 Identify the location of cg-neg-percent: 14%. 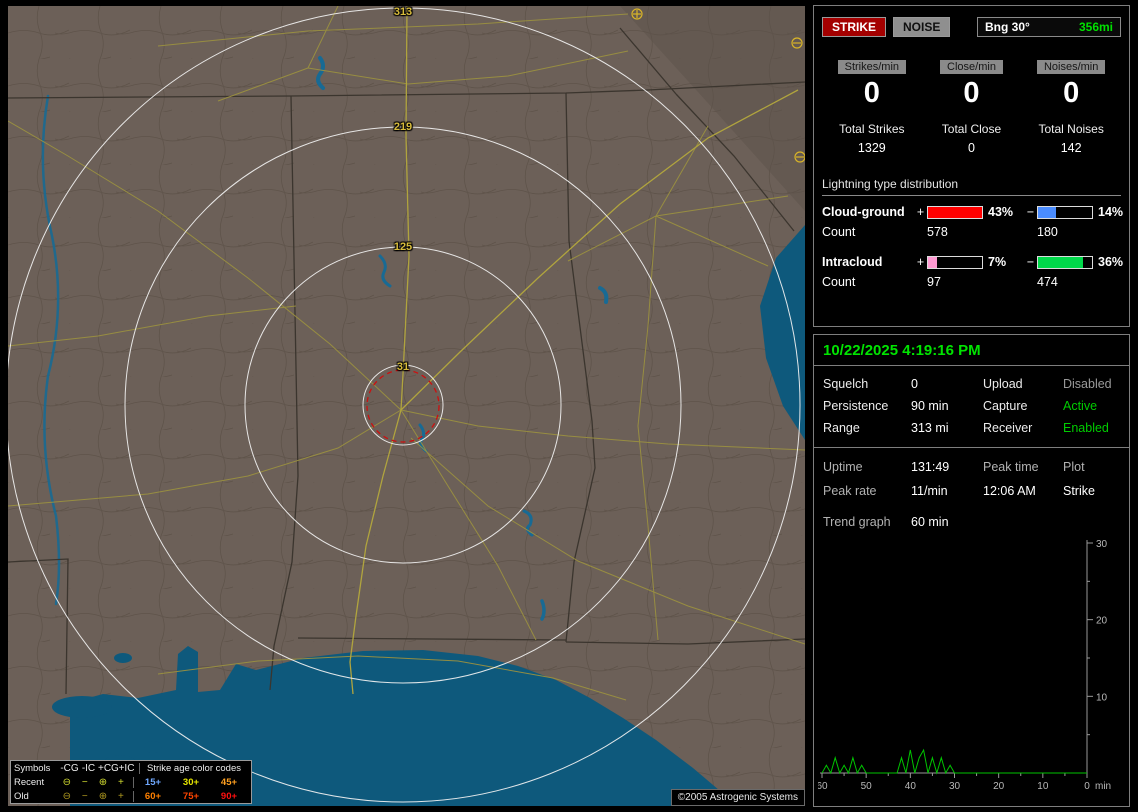
(1111, 212).